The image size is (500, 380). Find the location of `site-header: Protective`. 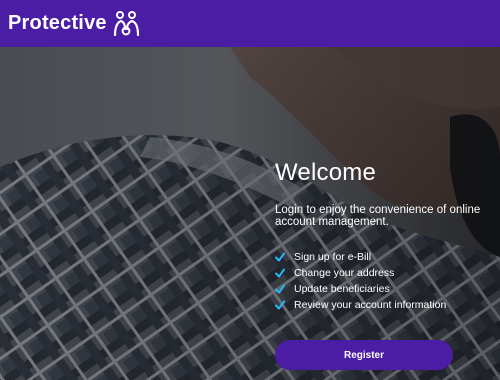

site-header: Protective is located at coordinates (250, 23).